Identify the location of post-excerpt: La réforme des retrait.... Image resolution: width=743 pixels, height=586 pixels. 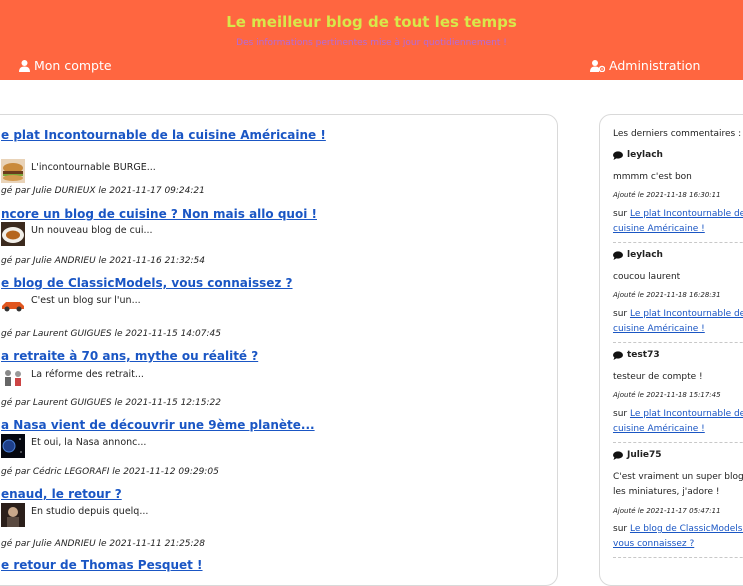
(87, 374).